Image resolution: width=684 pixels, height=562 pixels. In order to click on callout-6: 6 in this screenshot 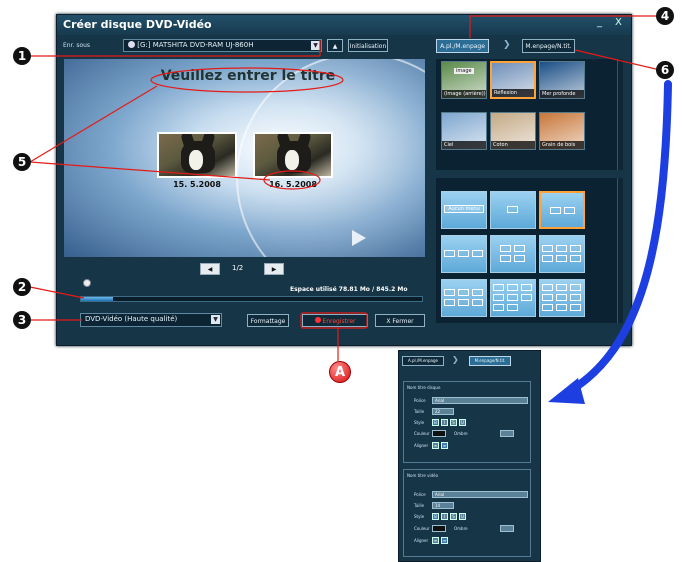, I will do `click(665, 70)`.